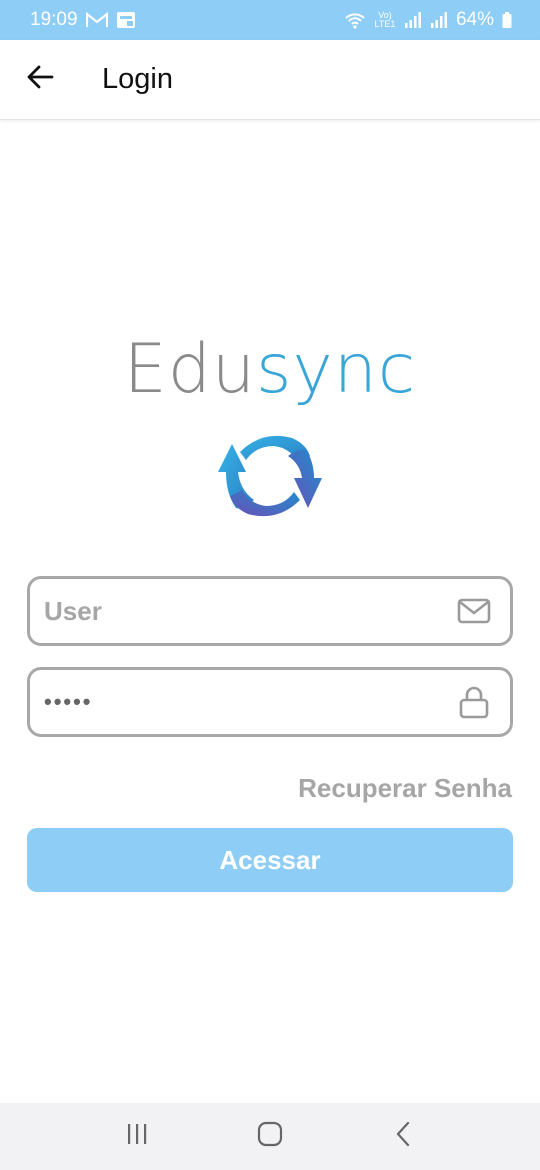 Image resolution: width=540 pixels, height=1170 pixels. What do you see at coordinates (270, 860) in the screenshot?
I see `submit-button: Acessar` at bounding box center [270, 860].